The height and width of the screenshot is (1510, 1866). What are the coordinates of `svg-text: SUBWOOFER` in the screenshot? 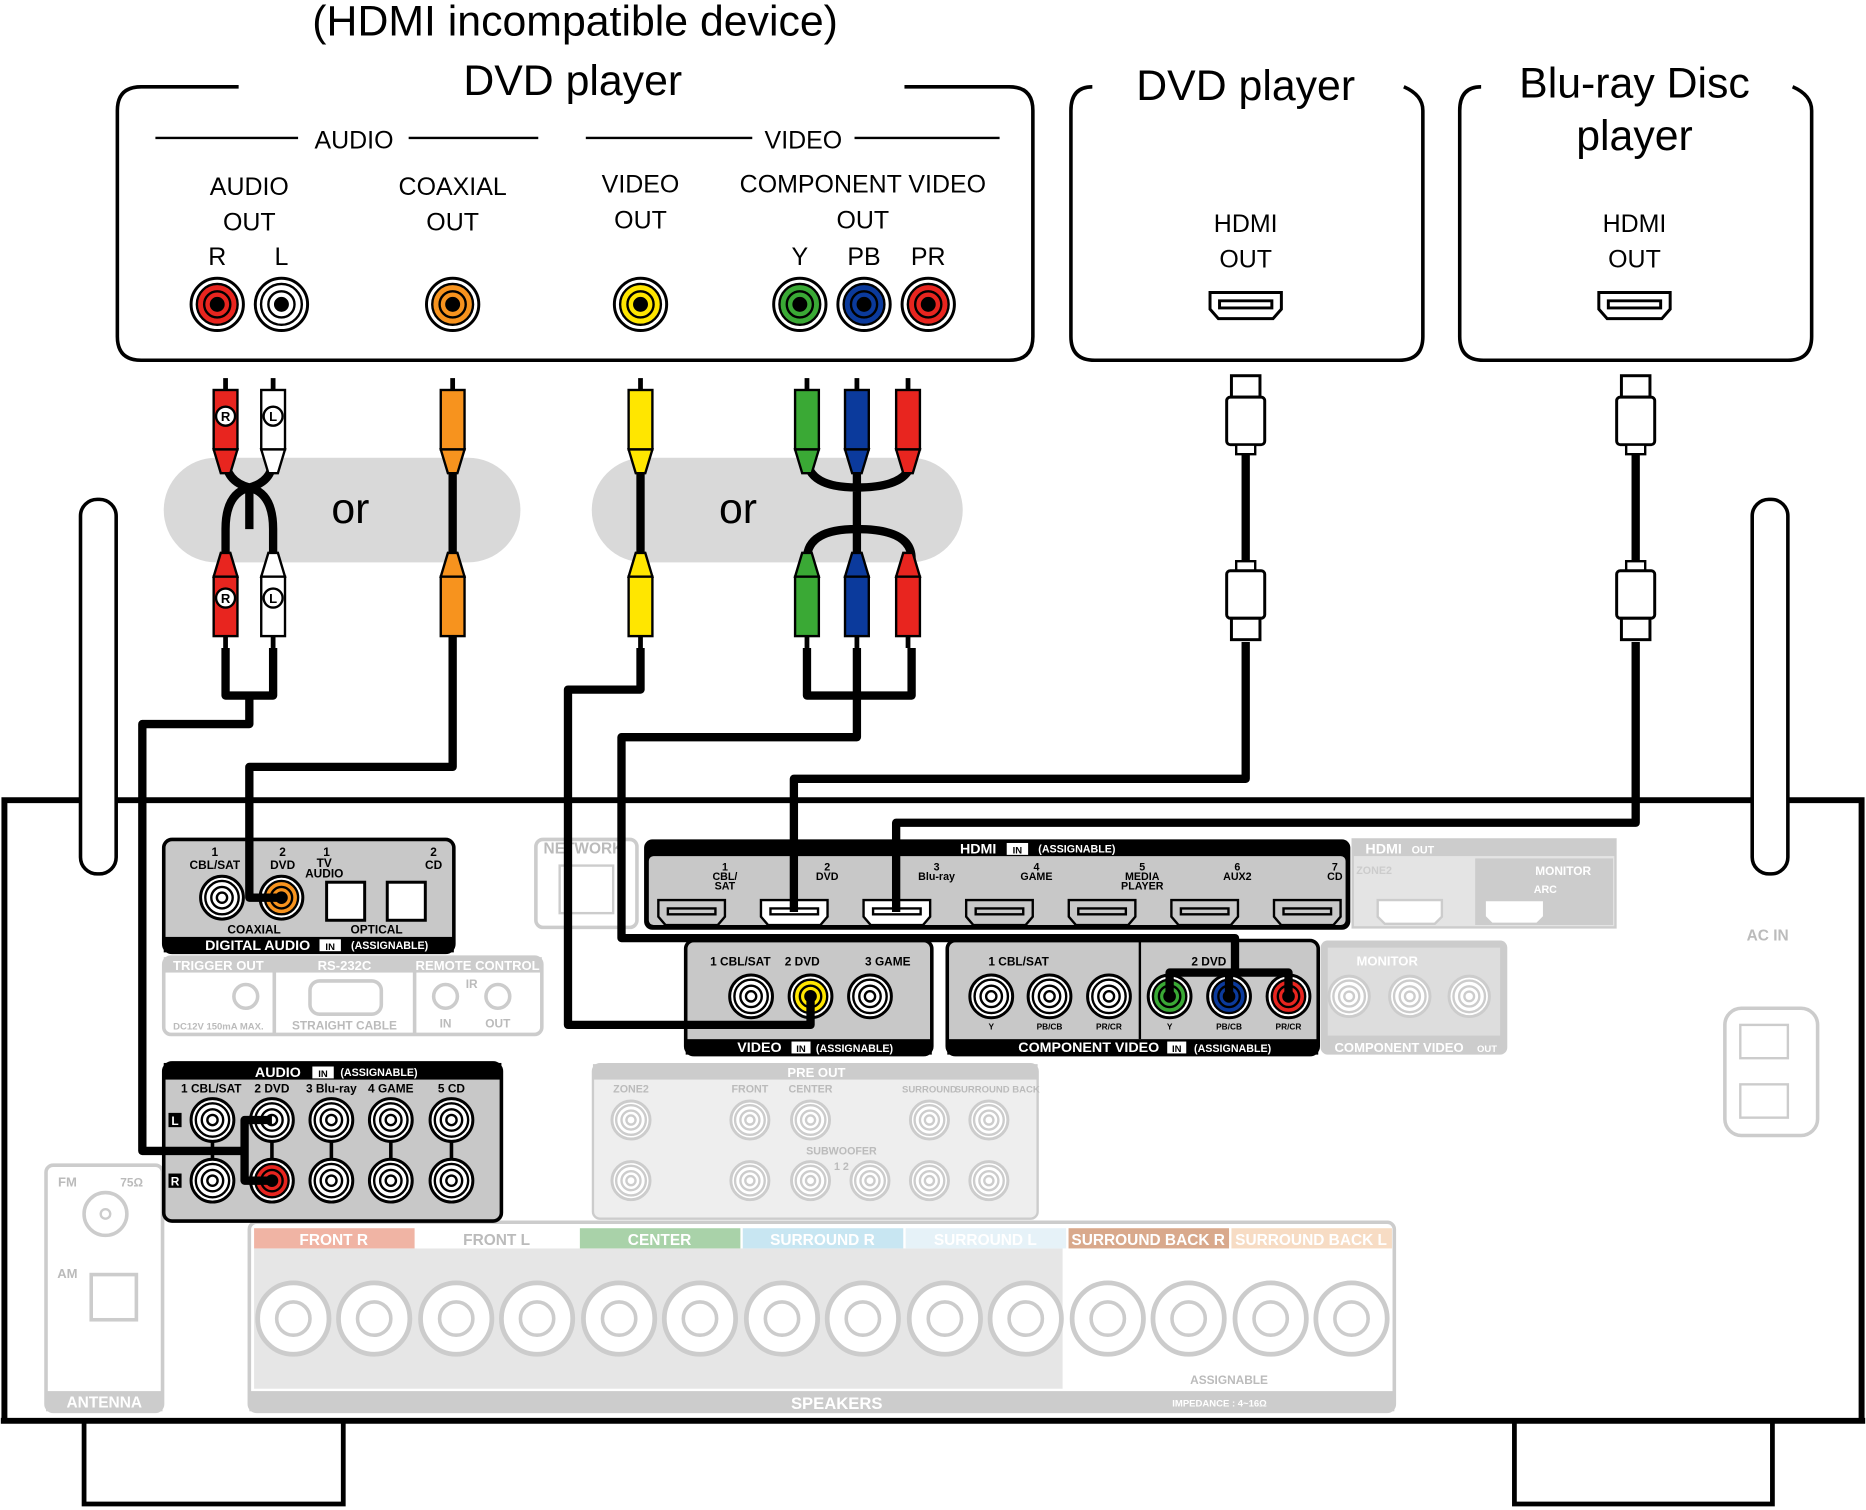 It's located at (841, 1151).